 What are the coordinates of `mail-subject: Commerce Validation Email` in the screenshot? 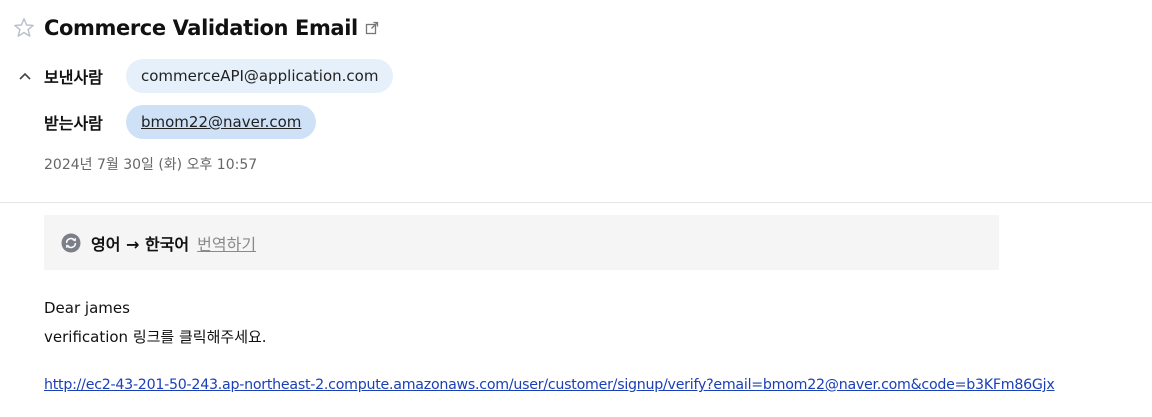 It's located at (201, 28).